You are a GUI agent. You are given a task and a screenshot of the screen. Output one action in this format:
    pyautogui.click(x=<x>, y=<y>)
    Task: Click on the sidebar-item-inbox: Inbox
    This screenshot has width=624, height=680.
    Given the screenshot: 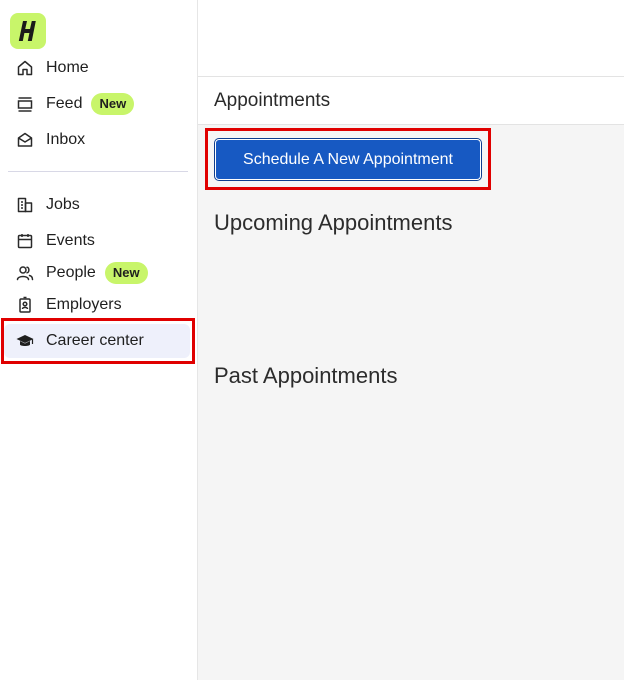 What is the action you would take?
    pyautogui.click(x=97, y=140)
    